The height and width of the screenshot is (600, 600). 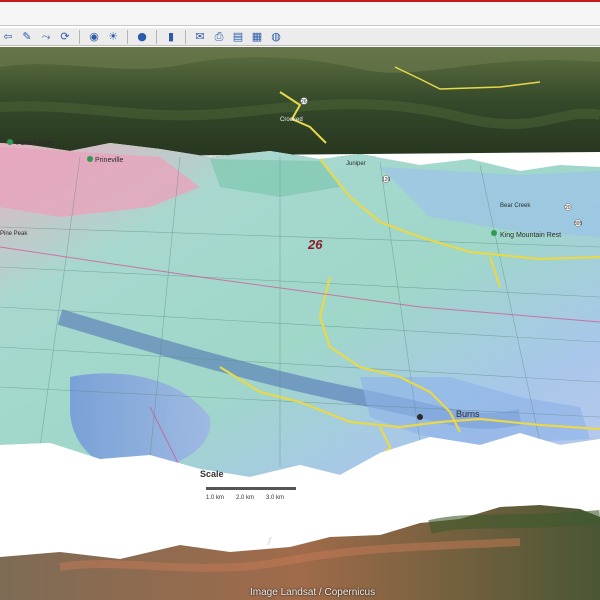 I want to click on place-label-king-mountain: King Mountain Rest, so click(x=530, y=235).